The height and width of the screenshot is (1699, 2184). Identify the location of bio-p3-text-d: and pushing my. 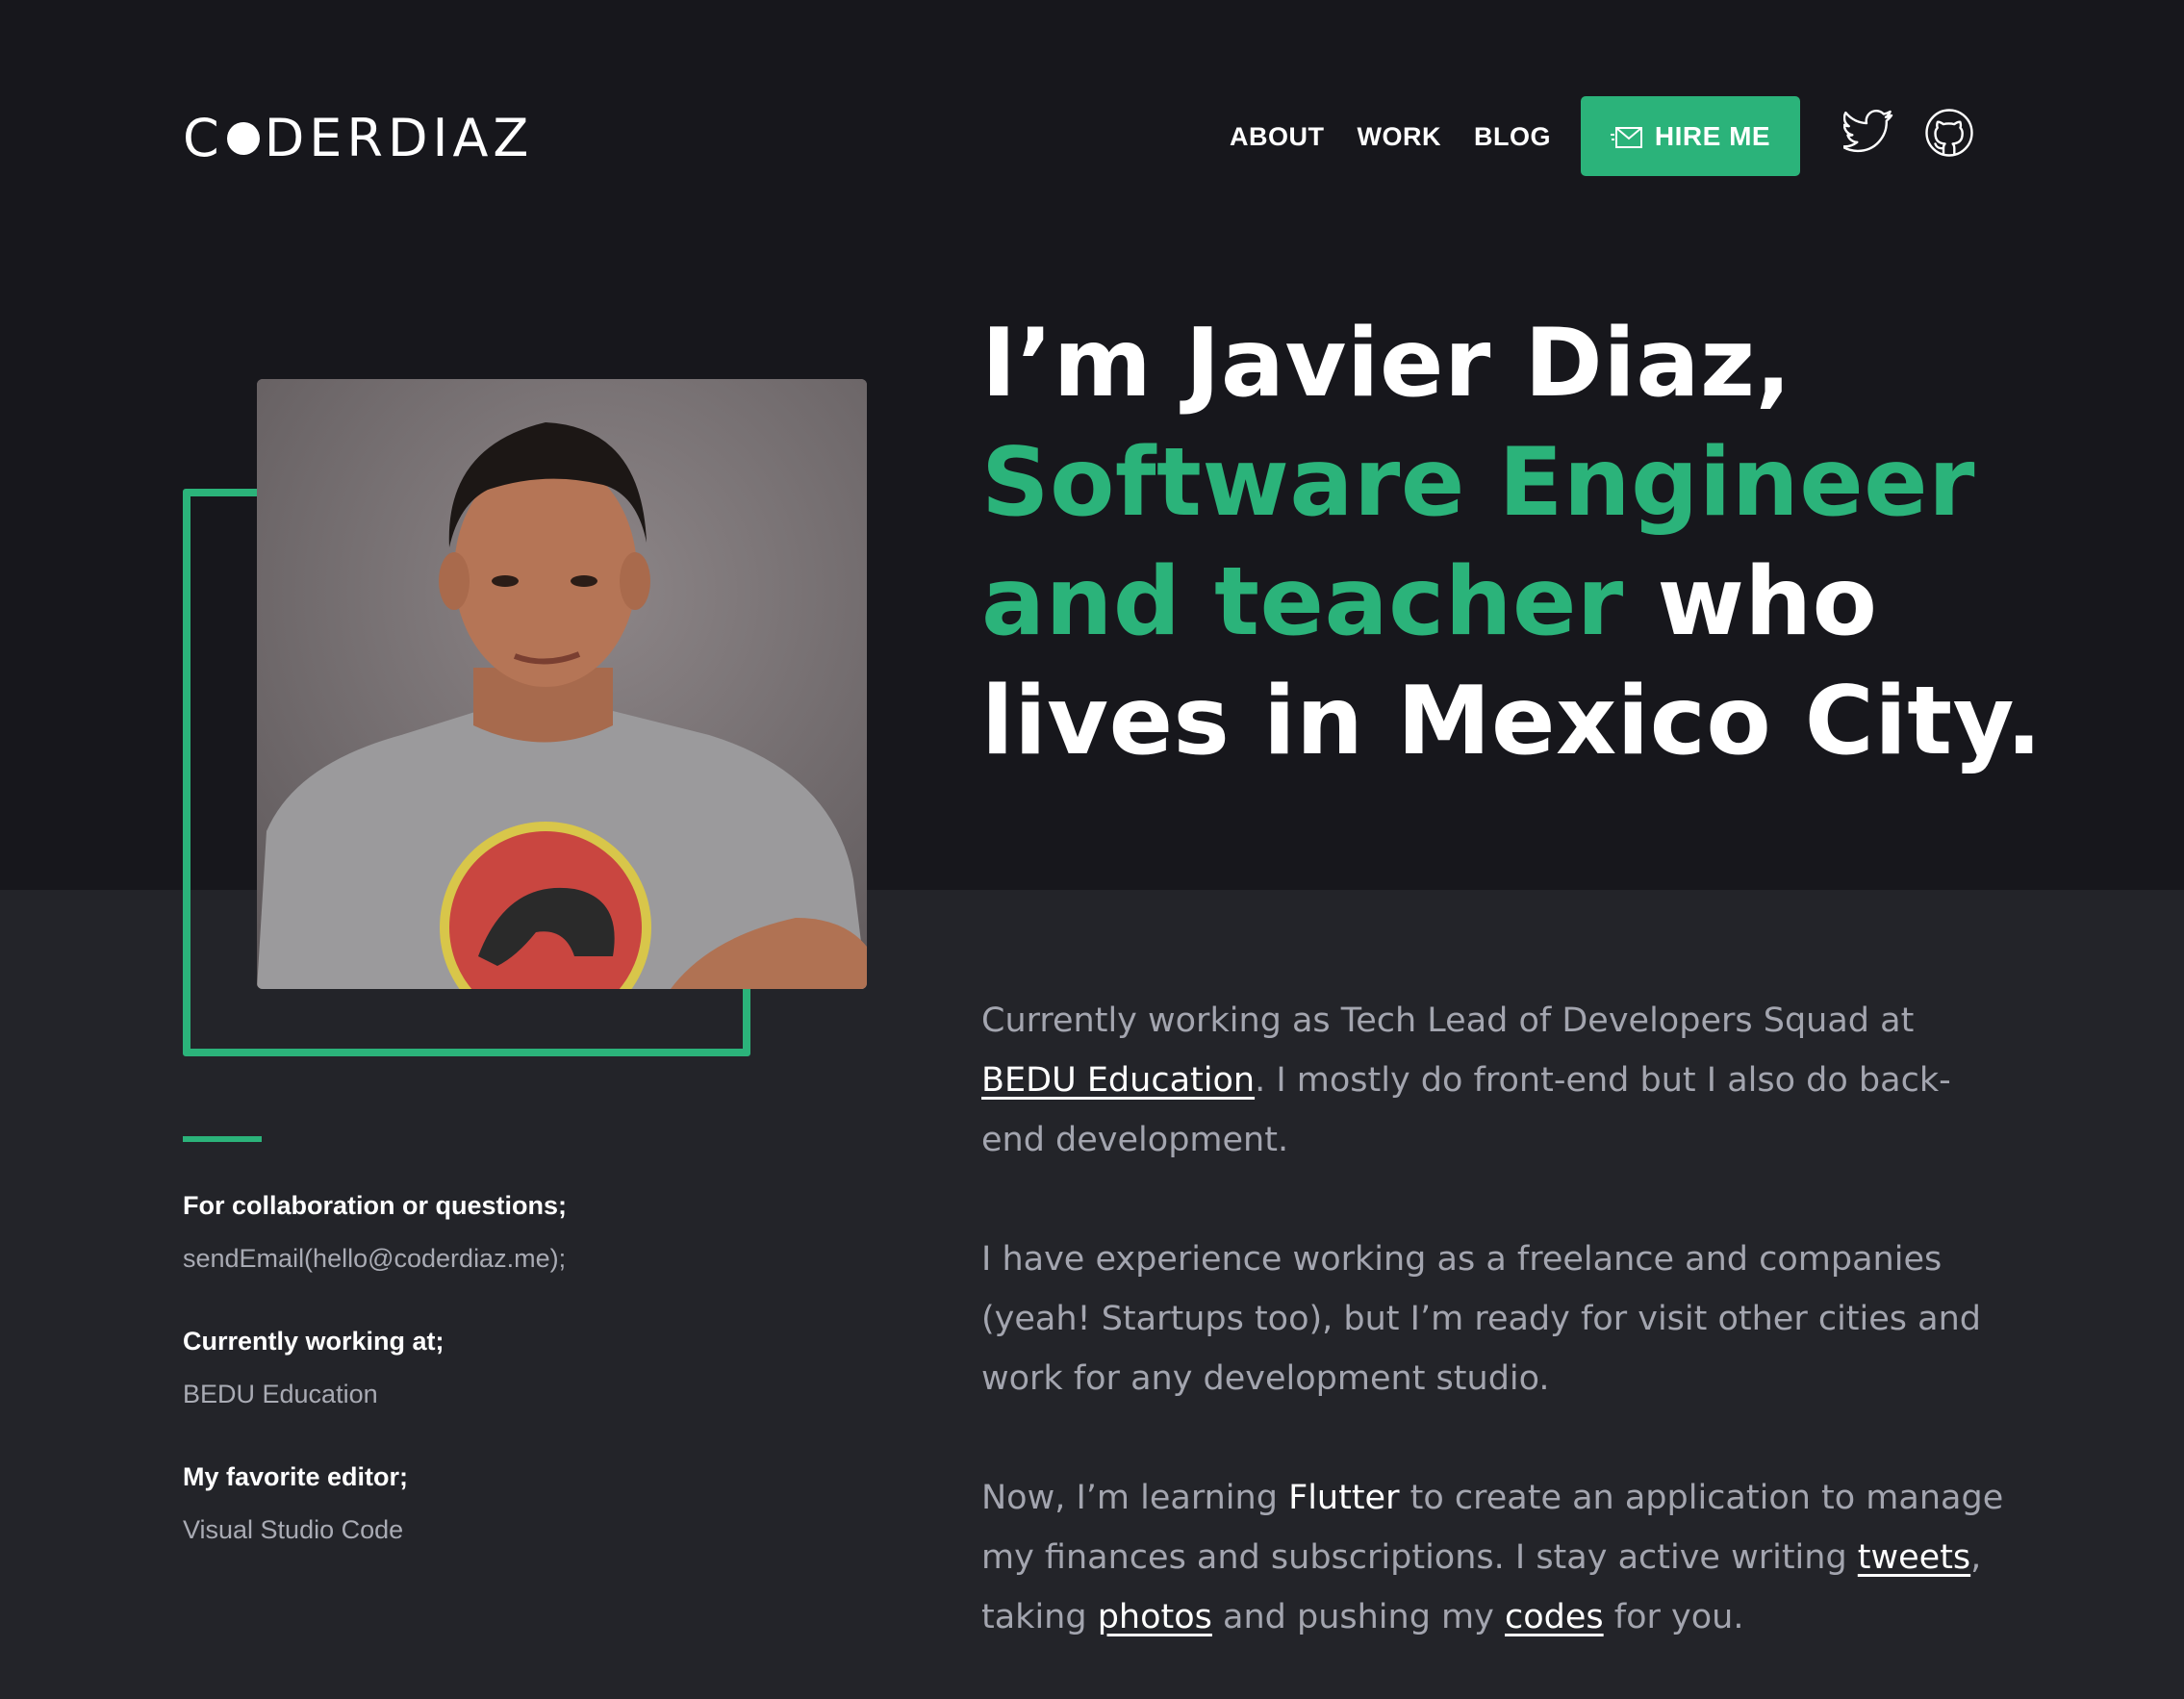
(1358, 1617).